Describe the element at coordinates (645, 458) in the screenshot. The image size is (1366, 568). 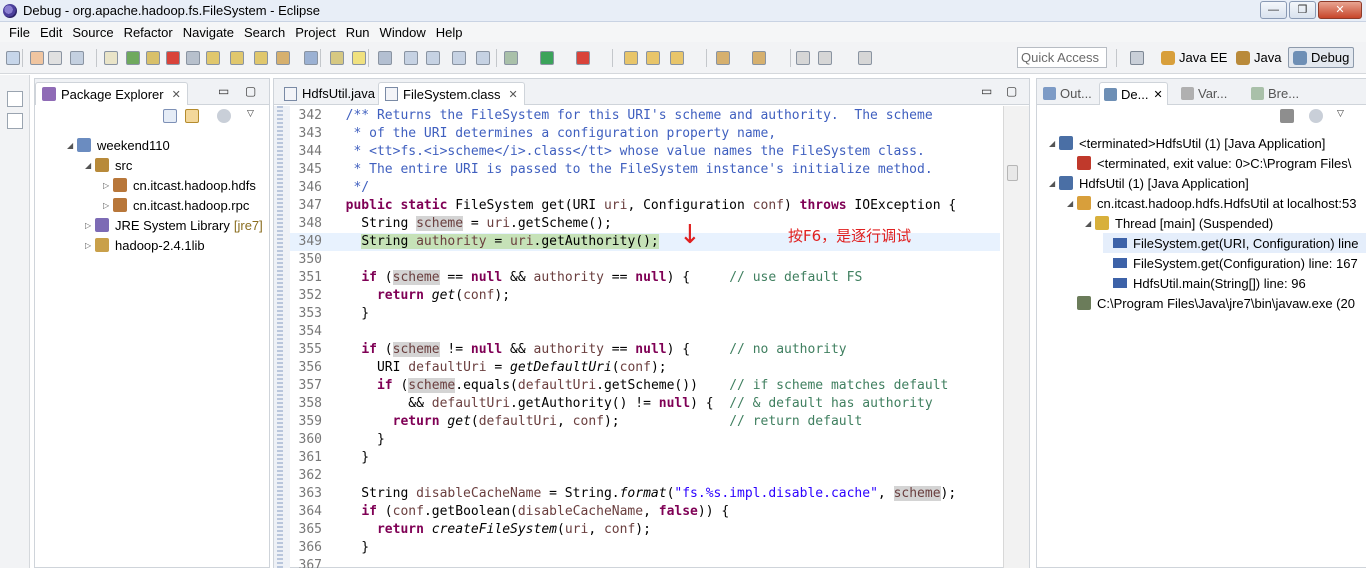
I see `code-line: 361 }` at that location.